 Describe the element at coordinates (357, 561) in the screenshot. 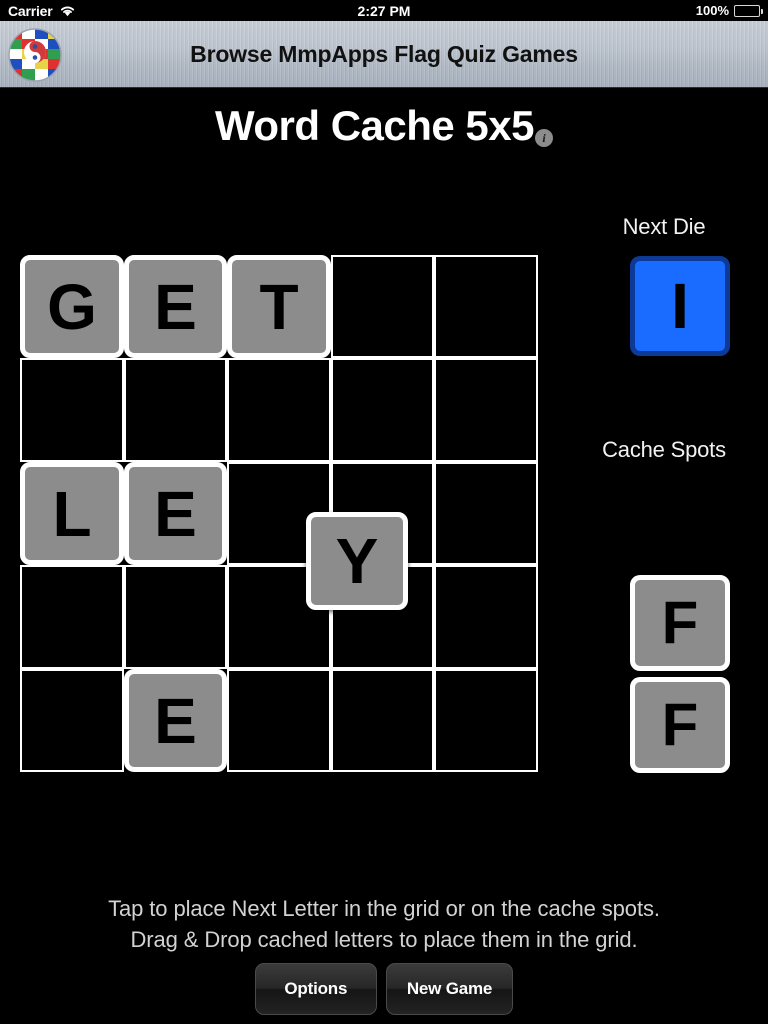

I see `dragging-tile: Y` at that location.